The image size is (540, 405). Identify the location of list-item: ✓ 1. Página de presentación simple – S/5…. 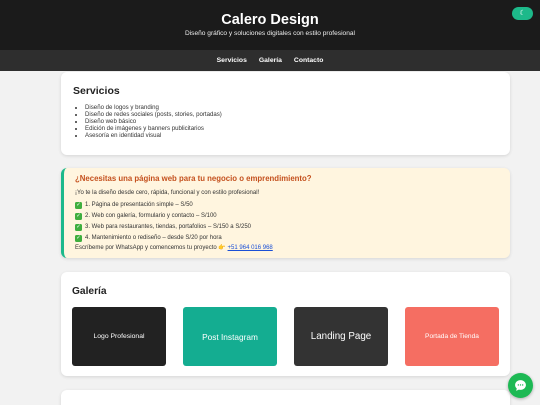
(287, 205).